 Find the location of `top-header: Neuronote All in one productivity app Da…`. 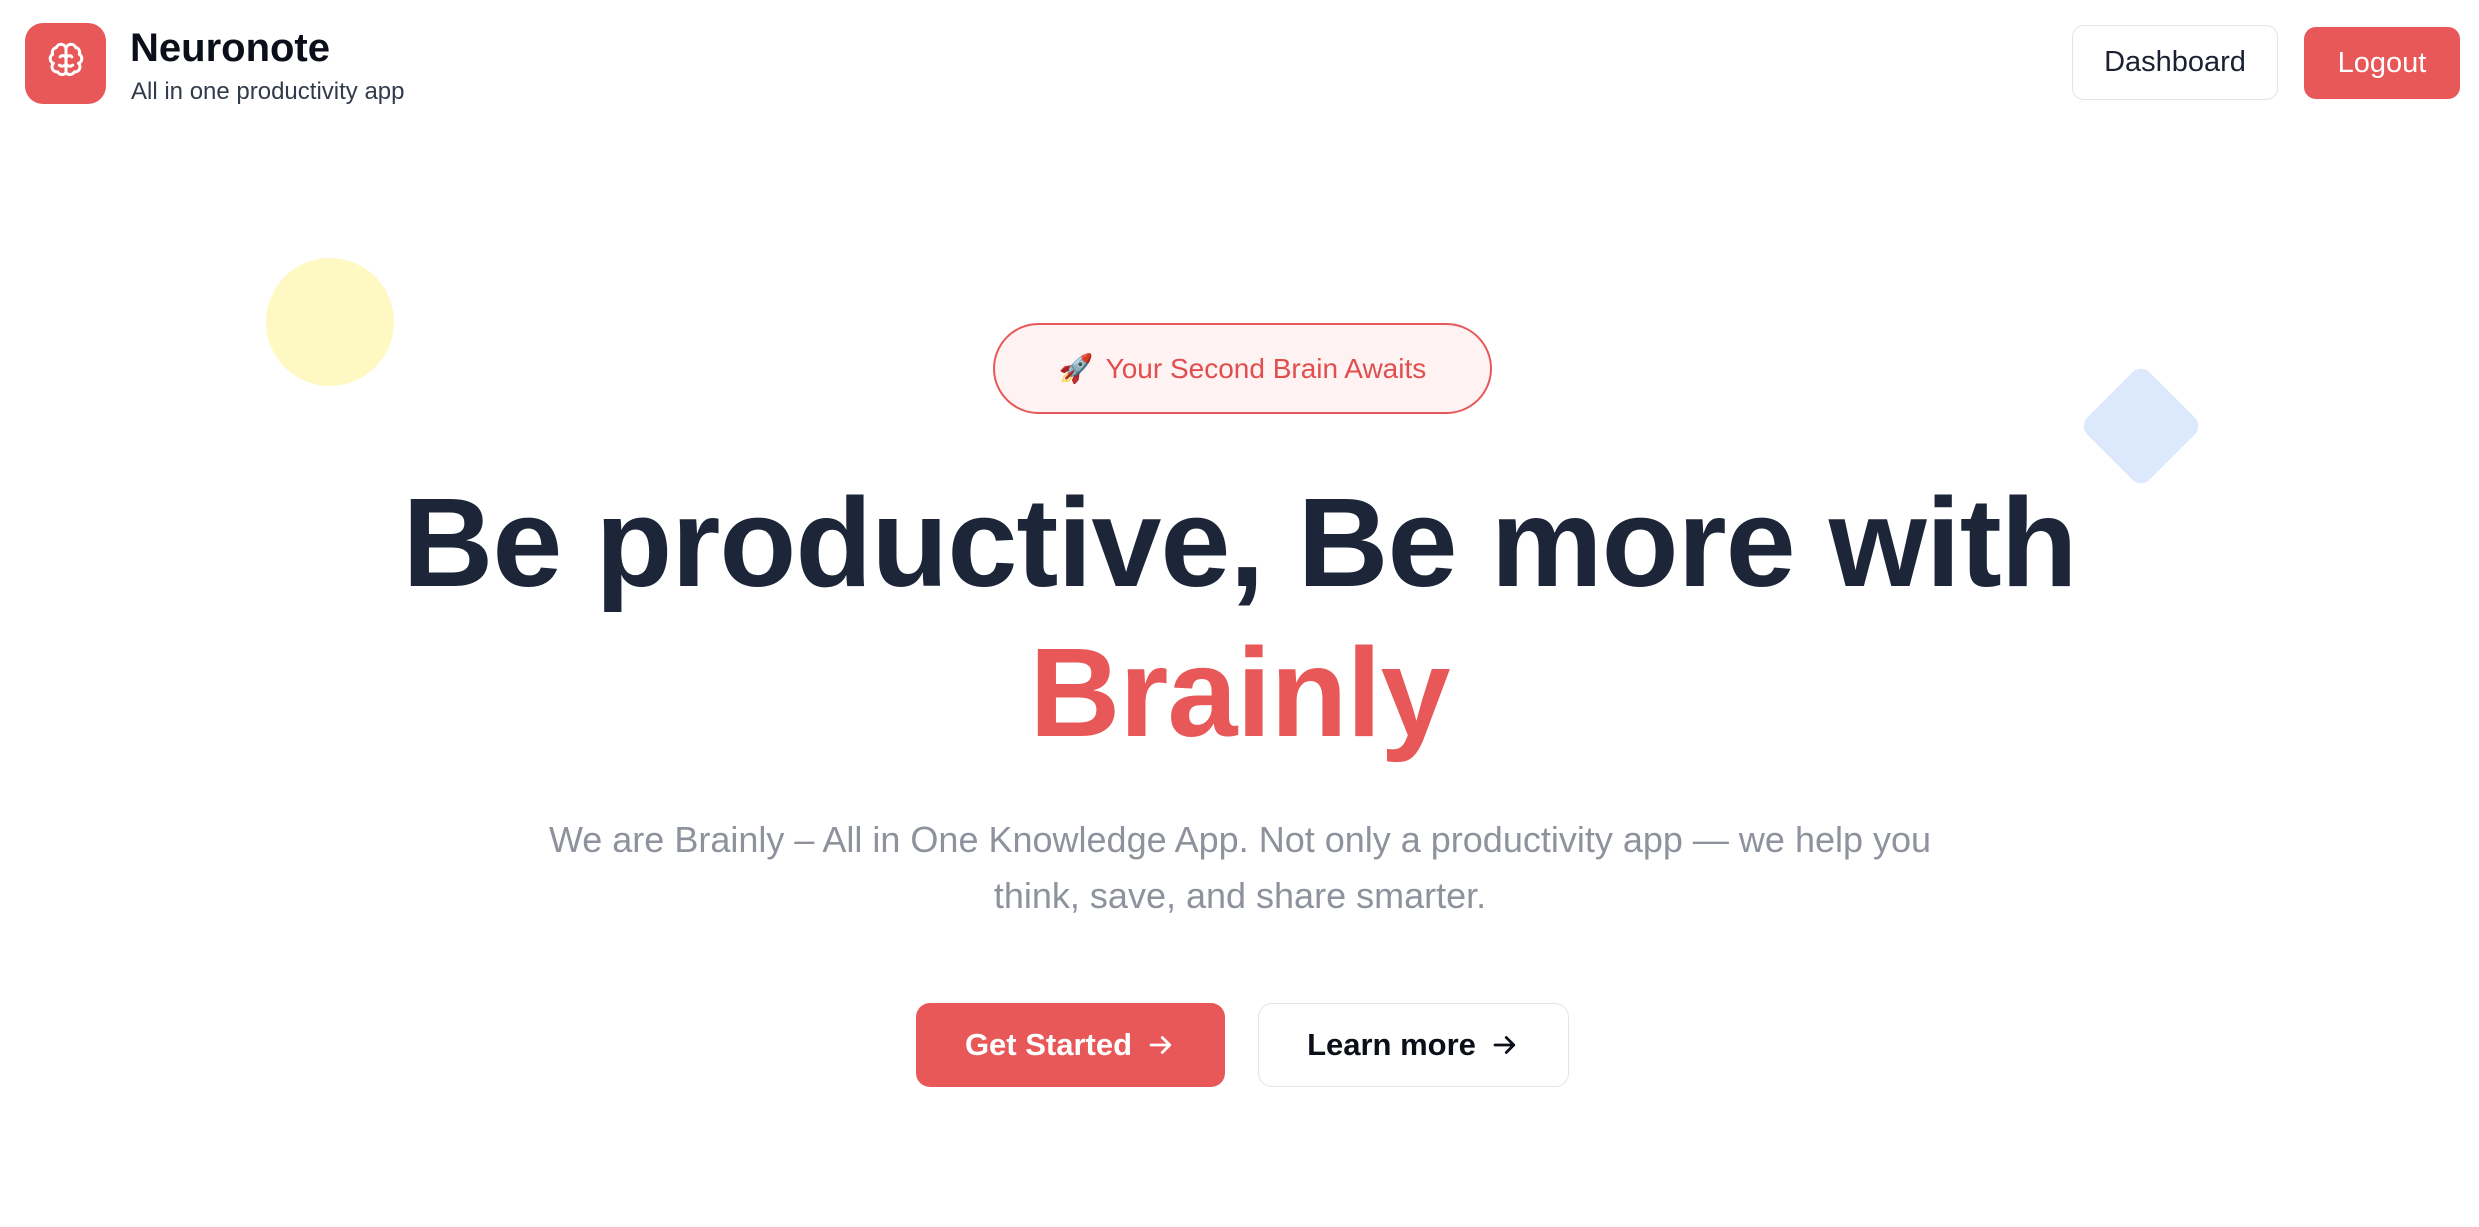

top-header: Neuronote All in one productivity app Da… is located at coordinates (1239, 65).